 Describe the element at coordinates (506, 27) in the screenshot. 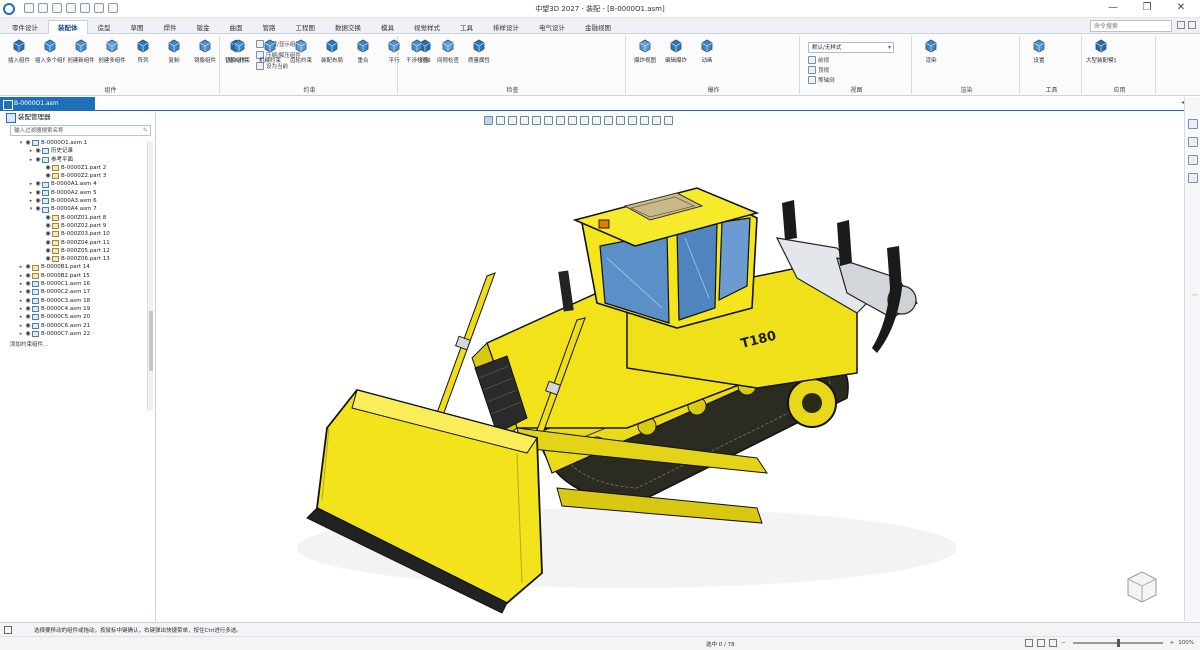

I see `ribbon-tab: 排样设计` at that location.